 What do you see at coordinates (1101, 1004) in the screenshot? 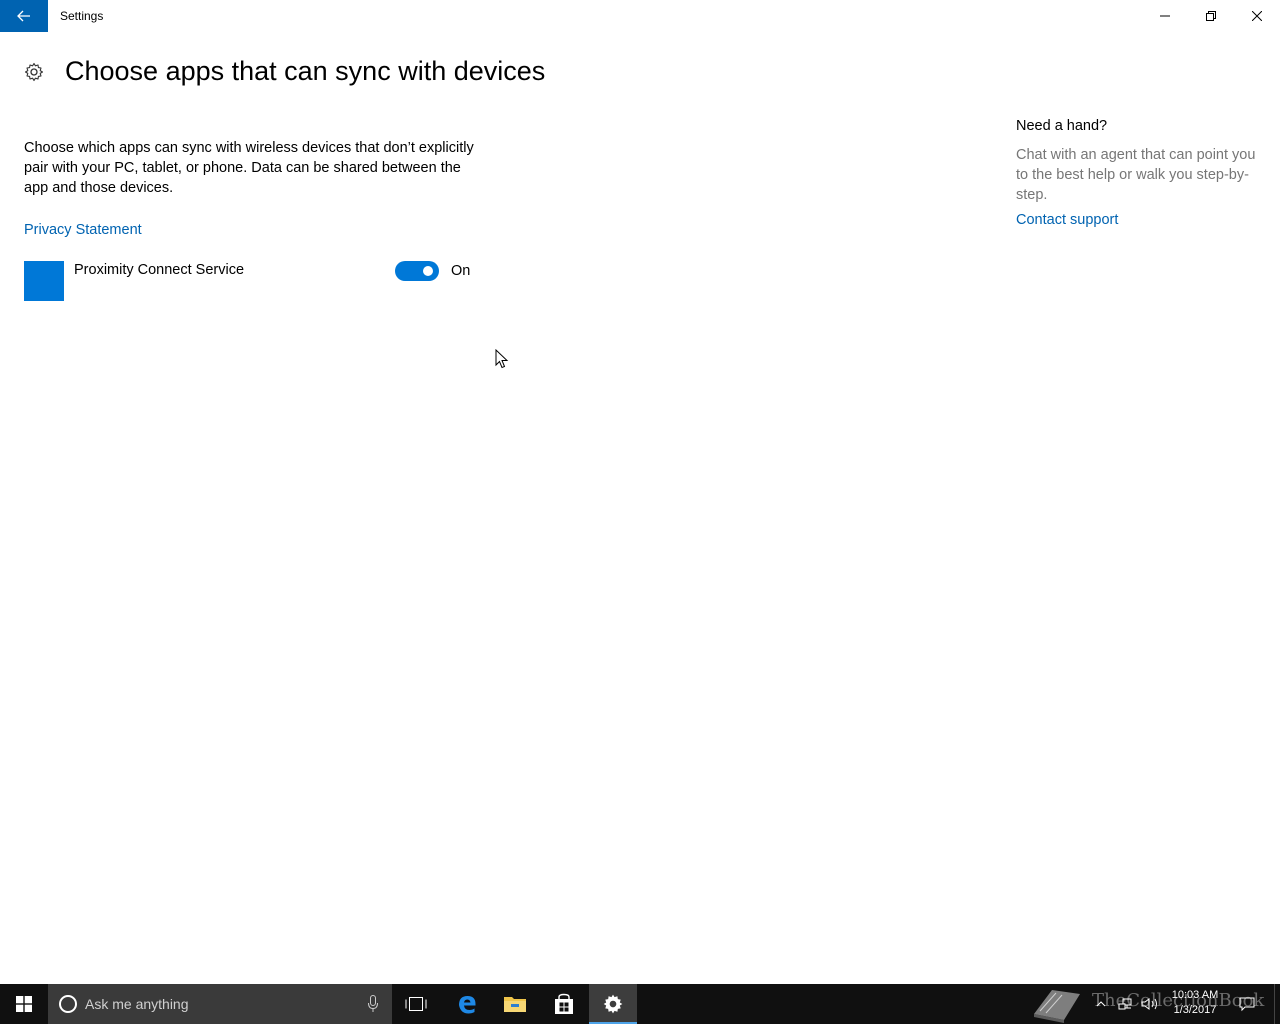
I see `chevron-up-icon` at bounding box center [1101, 1004].